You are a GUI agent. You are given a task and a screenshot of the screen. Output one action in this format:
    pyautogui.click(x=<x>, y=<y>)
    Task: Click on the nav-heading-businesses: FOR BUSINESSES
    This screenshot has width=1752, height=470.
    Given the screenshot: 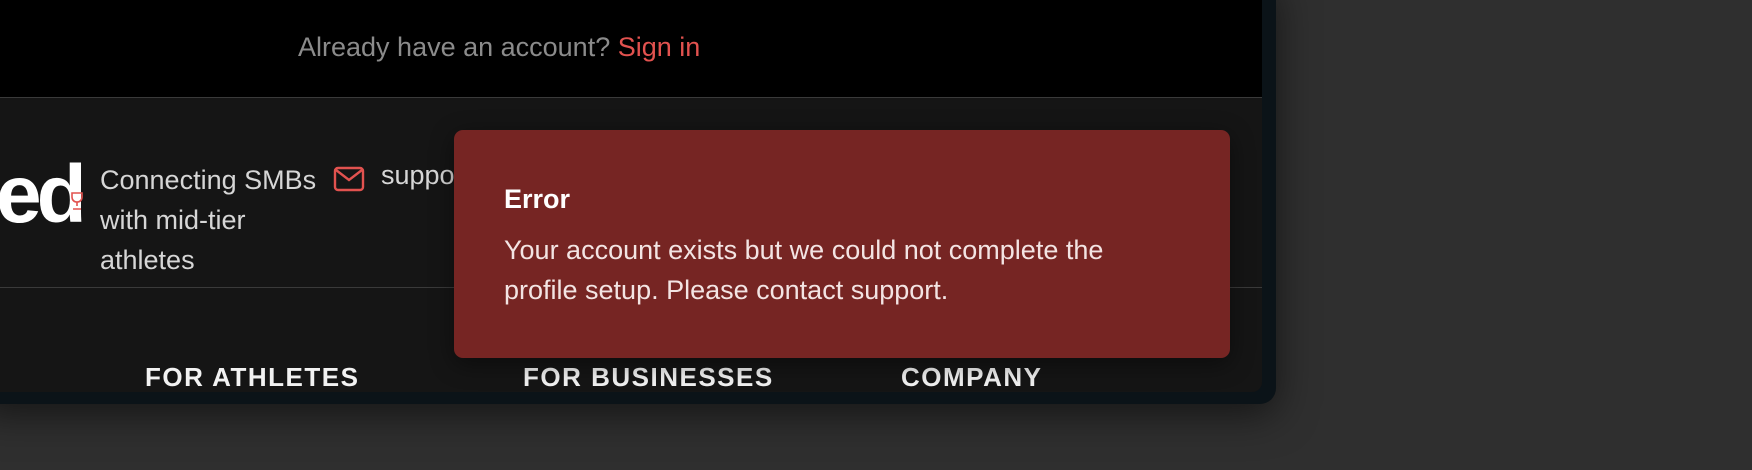 What is the action you would take?
    pyautogui.click(x=648, y=377)
    